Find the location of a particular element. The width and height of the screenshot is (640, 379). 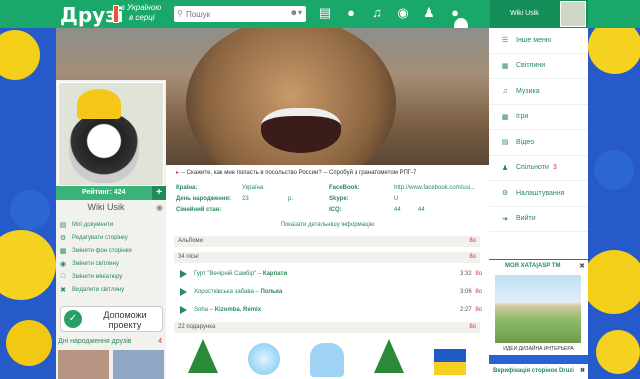

background-flowers-left is located at coordinates (28, 189).